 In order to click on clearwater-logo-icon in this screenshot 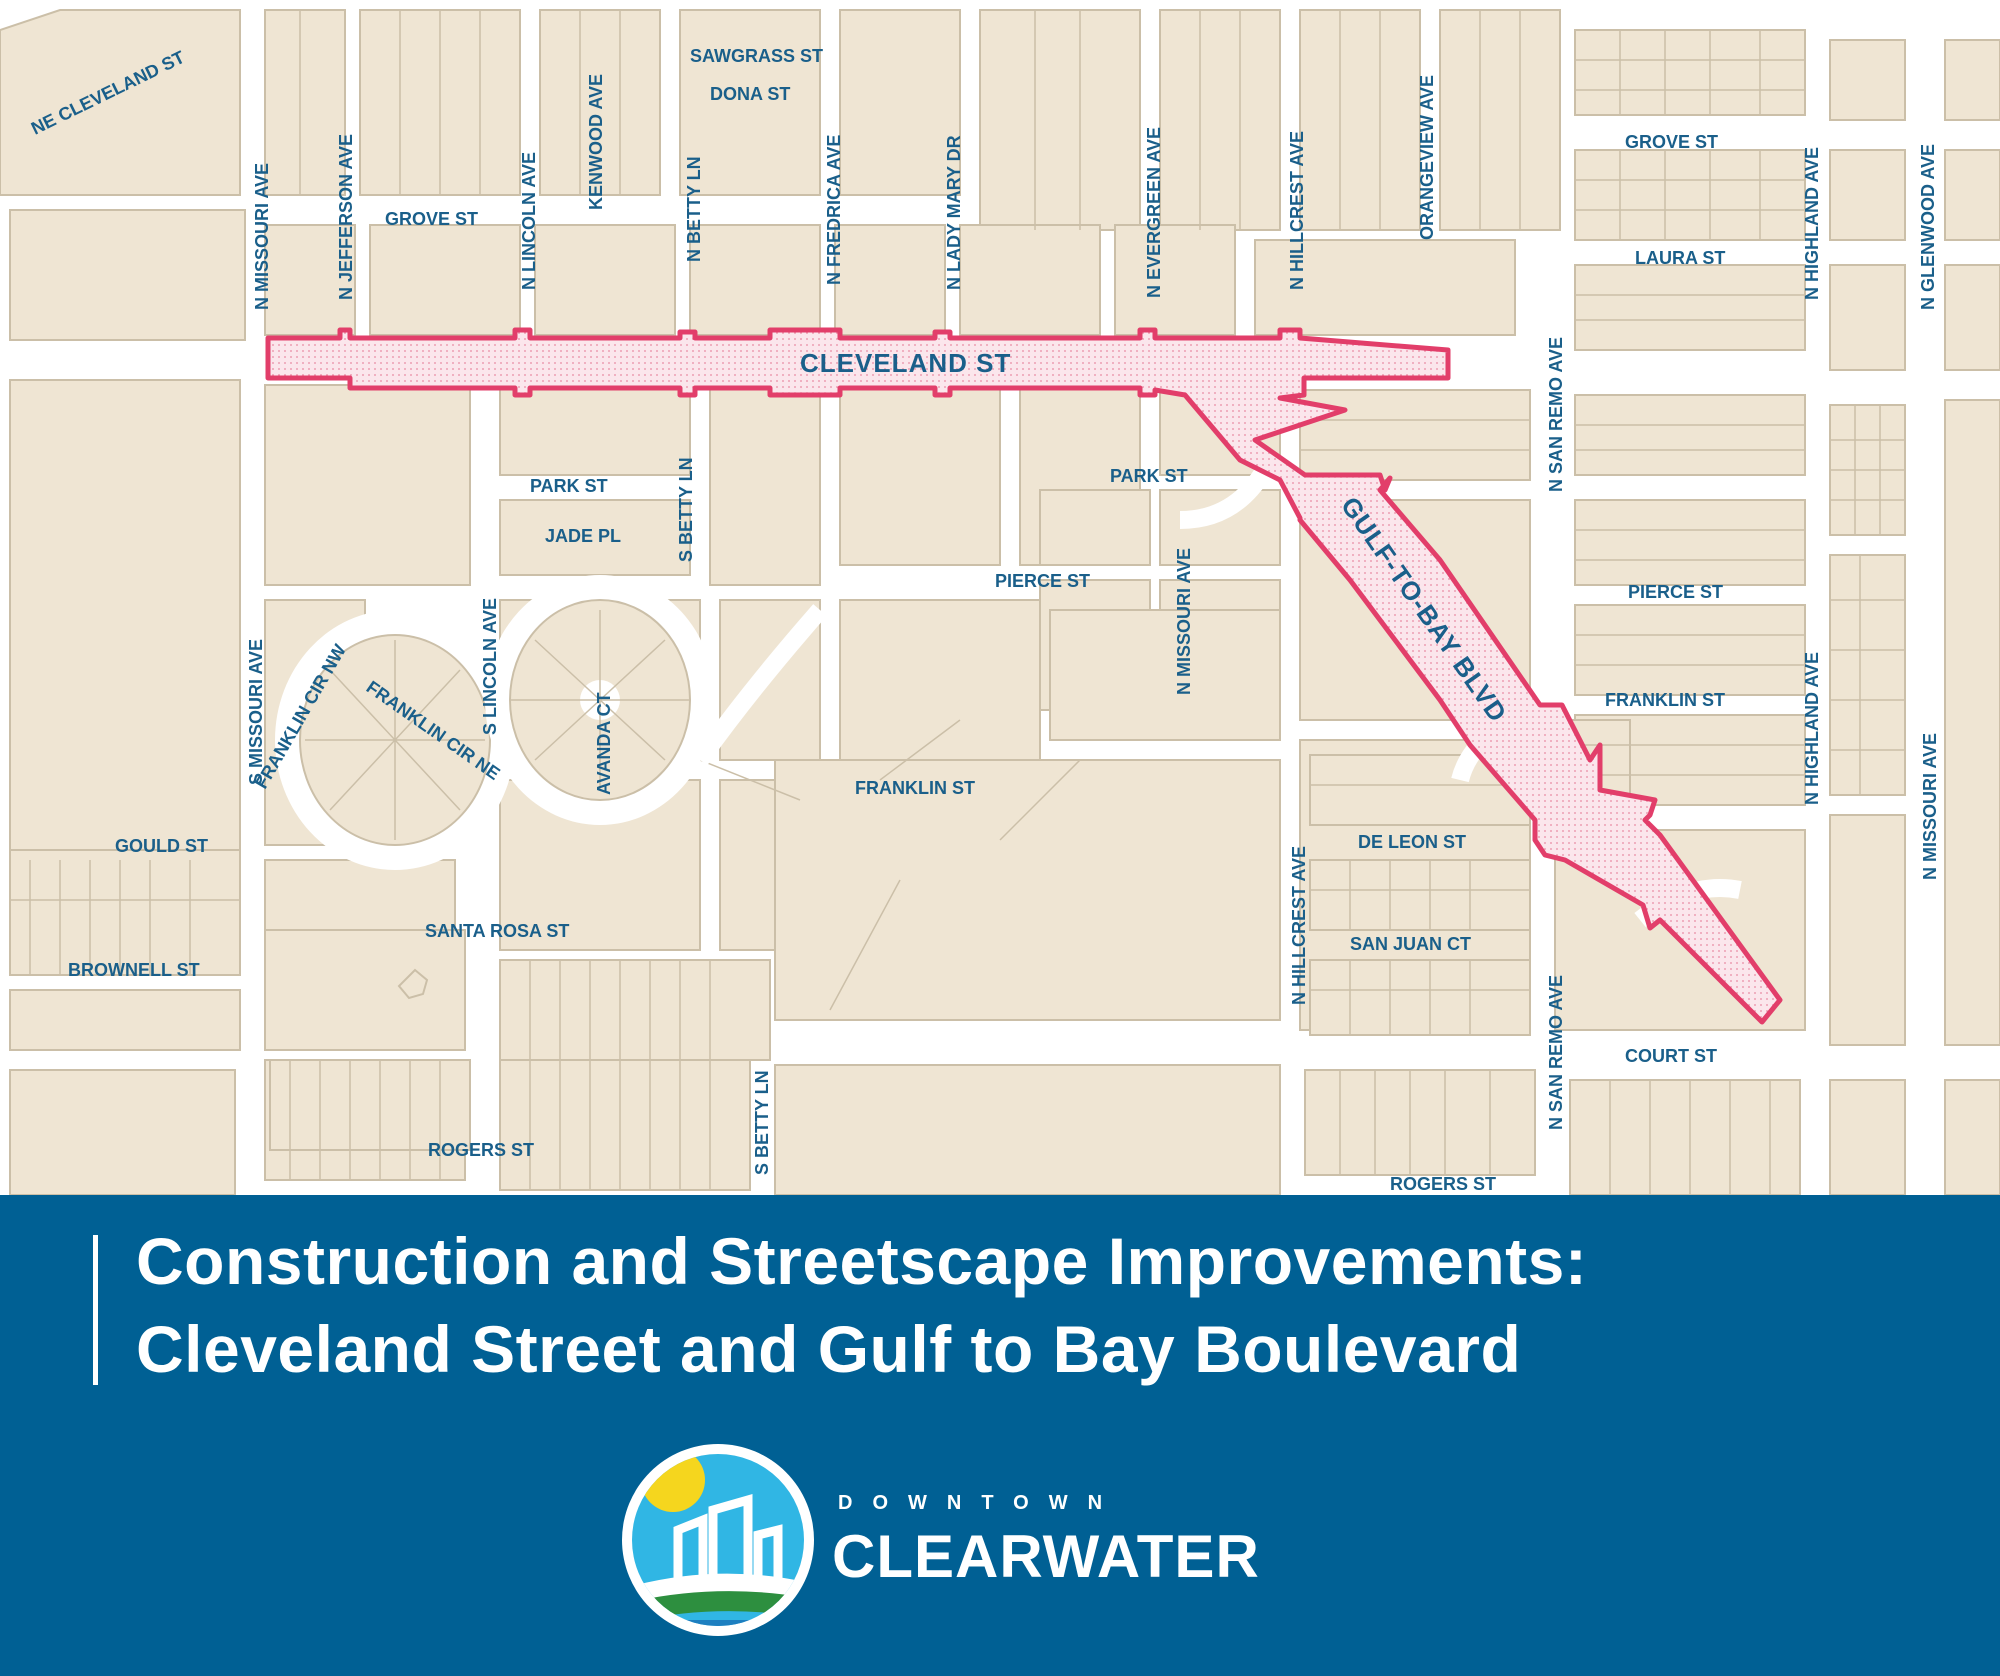, I will do `click(718, 1540)`.